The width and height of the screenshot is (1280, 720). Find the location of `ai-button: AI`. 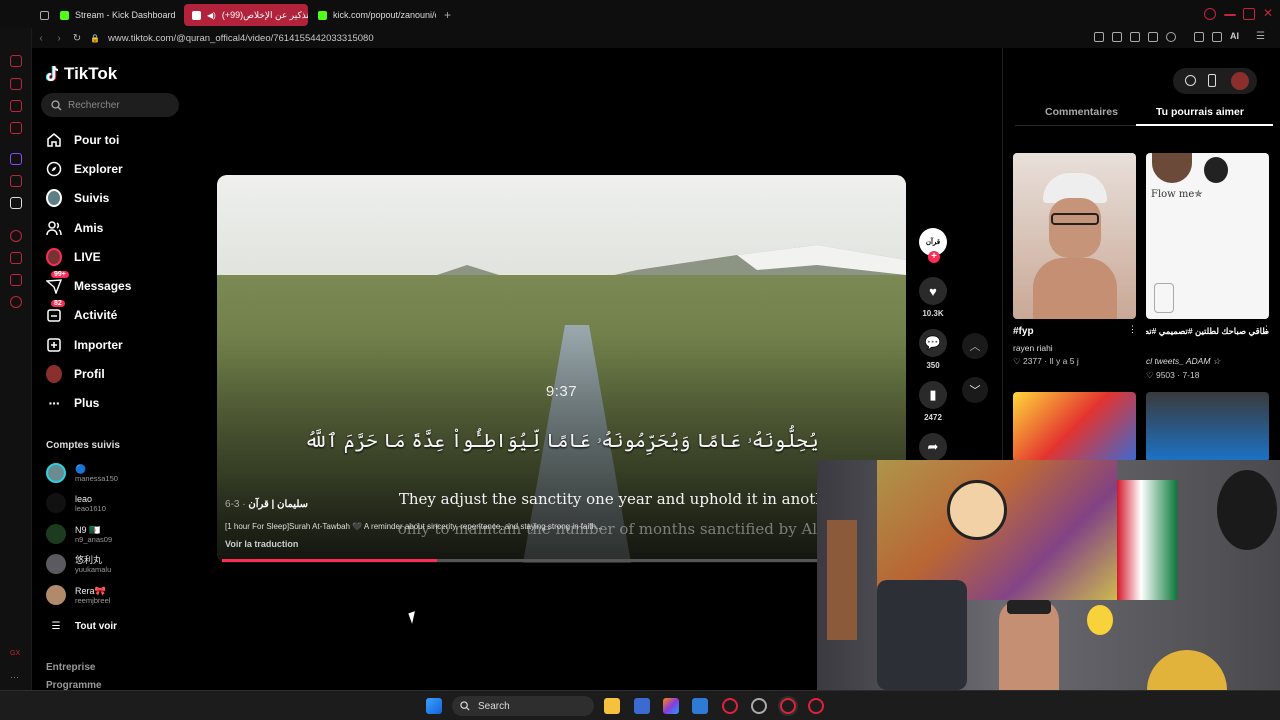

ai-button: AI is located at coordinates (1234, 36).